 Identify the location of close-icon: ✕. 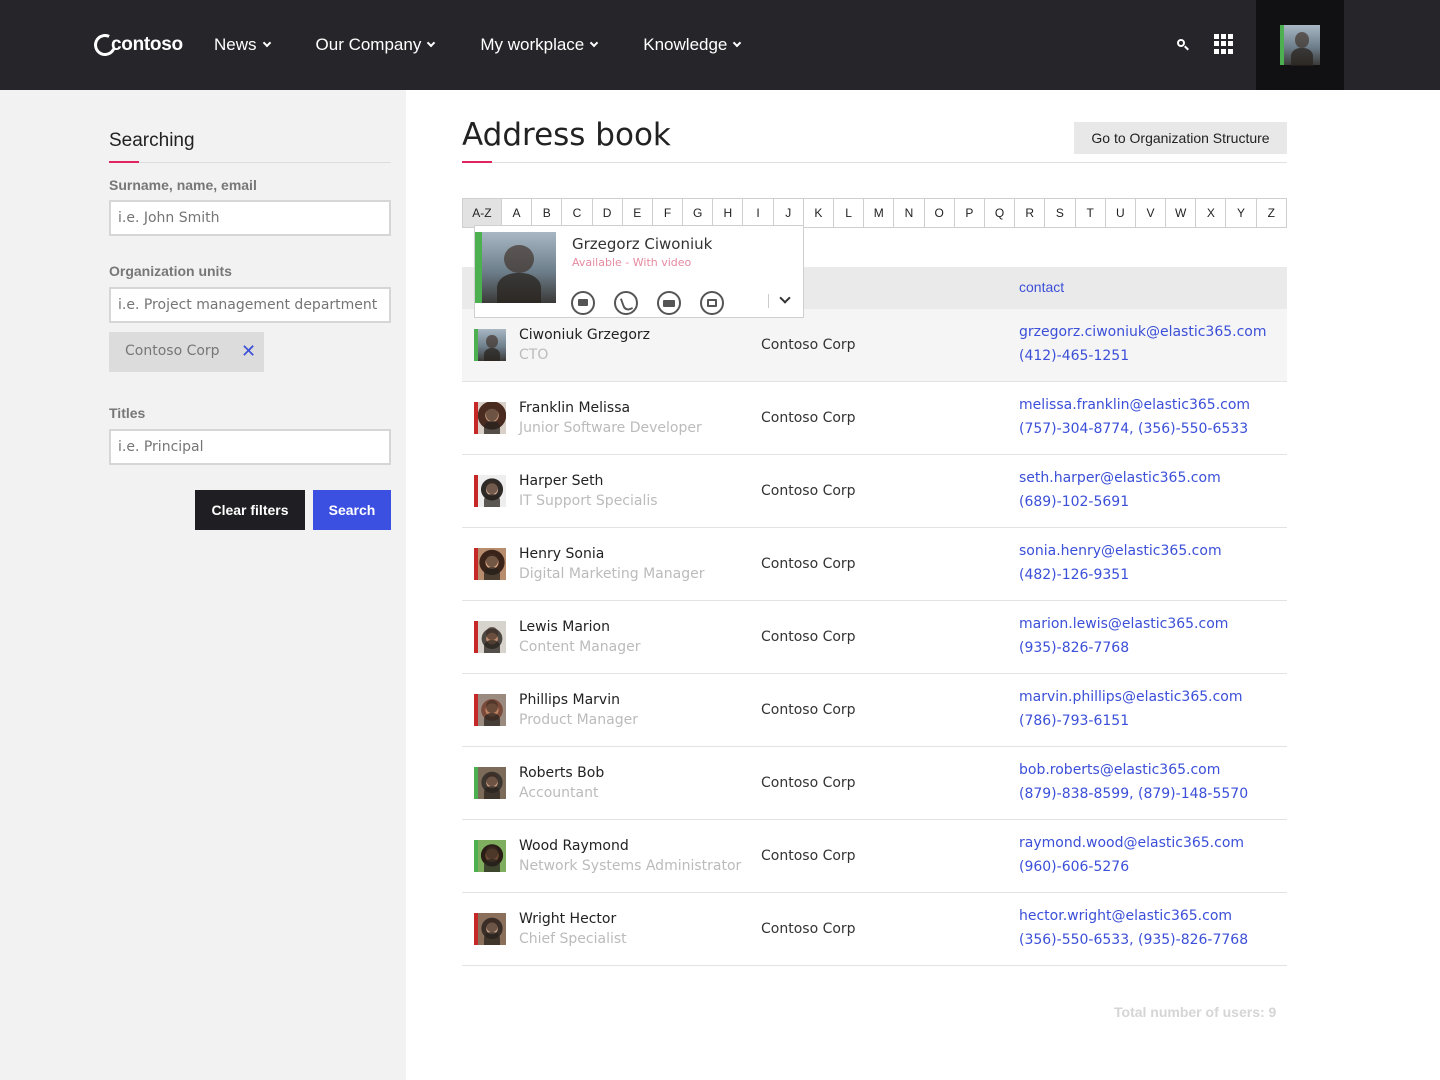
(248, 351).